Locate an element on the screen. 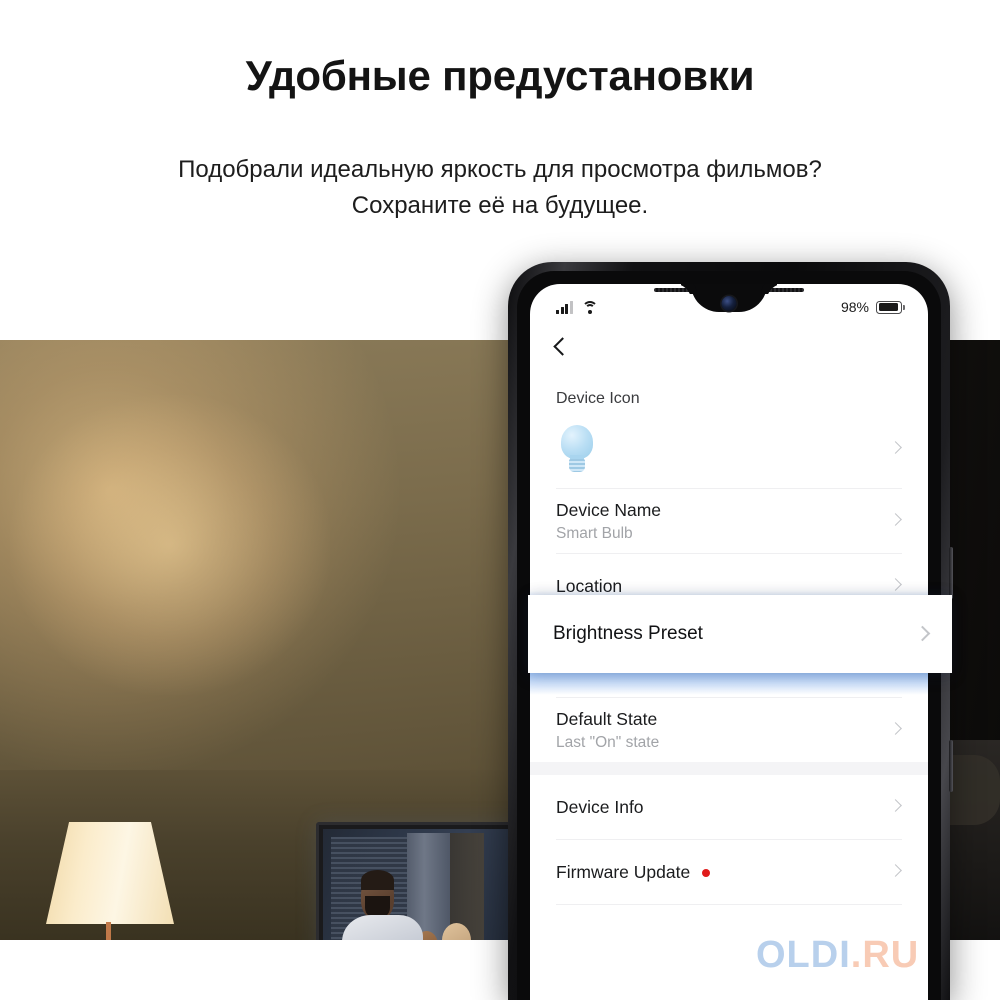  watermark: OLDI.RU is located at coordinates (837, 955).